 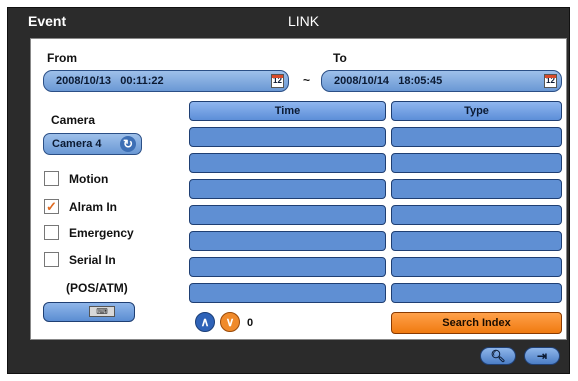 I want to click on search-index-button: Search Index, so click(x=476, y=323).